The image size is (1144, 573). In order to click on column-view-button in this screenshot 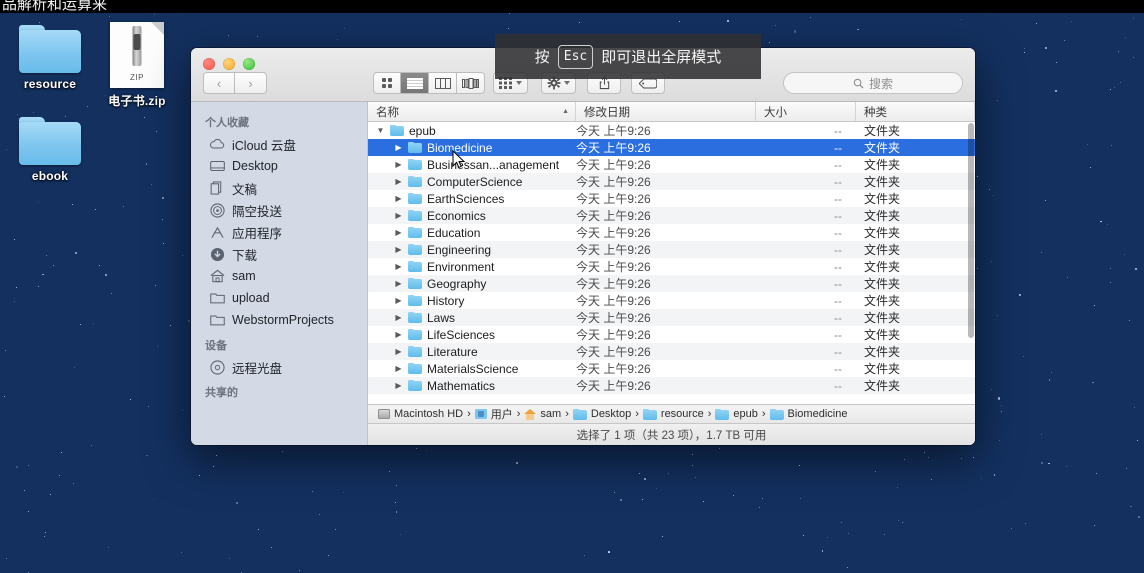, I will do `click(443, 83)`.